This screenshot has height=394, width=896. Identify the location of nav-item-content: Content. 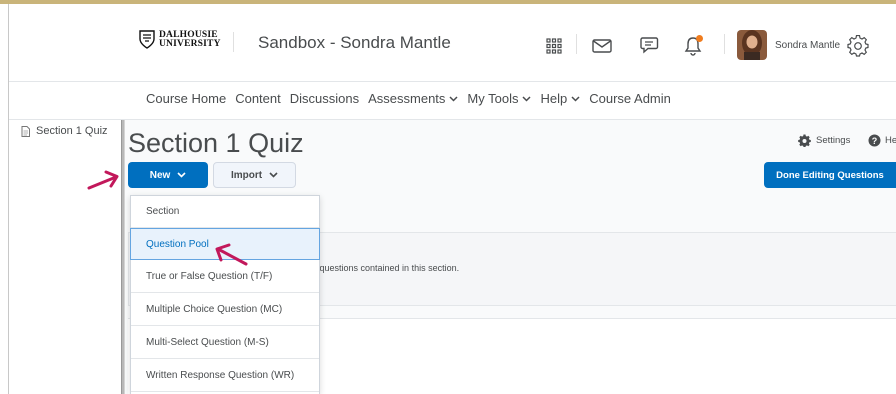
(258, 98).